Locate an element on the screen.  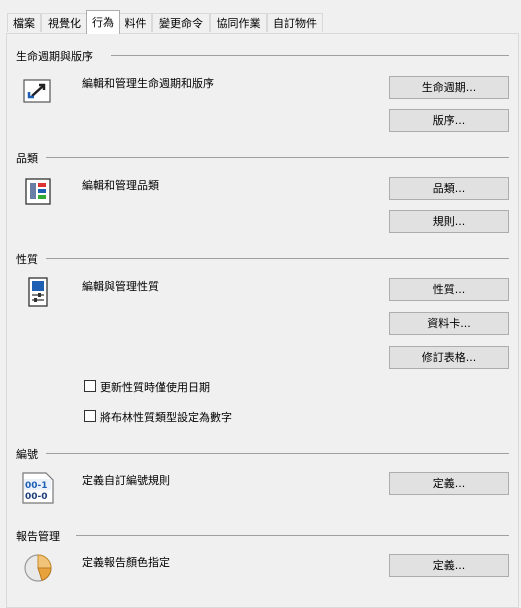
lifecycle-arrows-icon is located at coordinates (38, 91).